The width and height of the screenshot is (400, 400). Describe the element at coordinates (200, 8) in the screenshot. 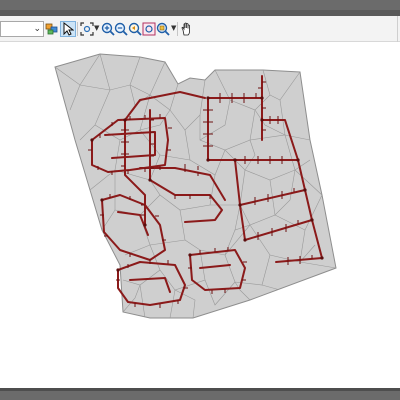

I see `window-titlebar` at that location.